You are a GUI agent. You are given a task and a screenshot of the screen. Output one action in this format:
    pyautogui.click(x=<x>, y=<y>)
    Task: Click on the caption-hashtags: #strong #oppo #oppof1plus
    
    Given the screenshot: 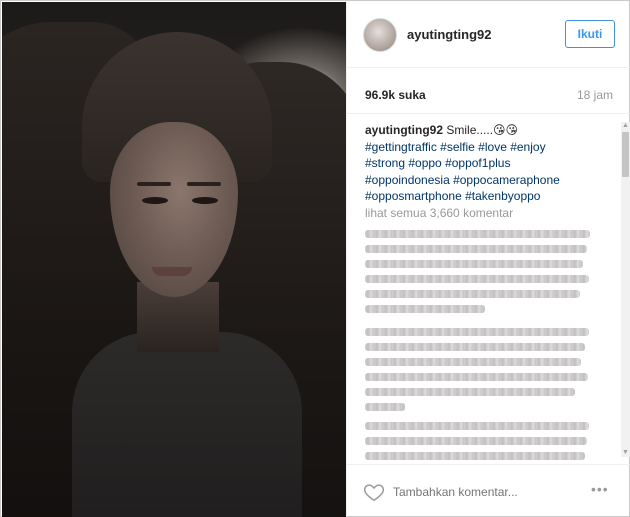 What is the action you would take?
    pyautogui.click(x=437, y=163)
    